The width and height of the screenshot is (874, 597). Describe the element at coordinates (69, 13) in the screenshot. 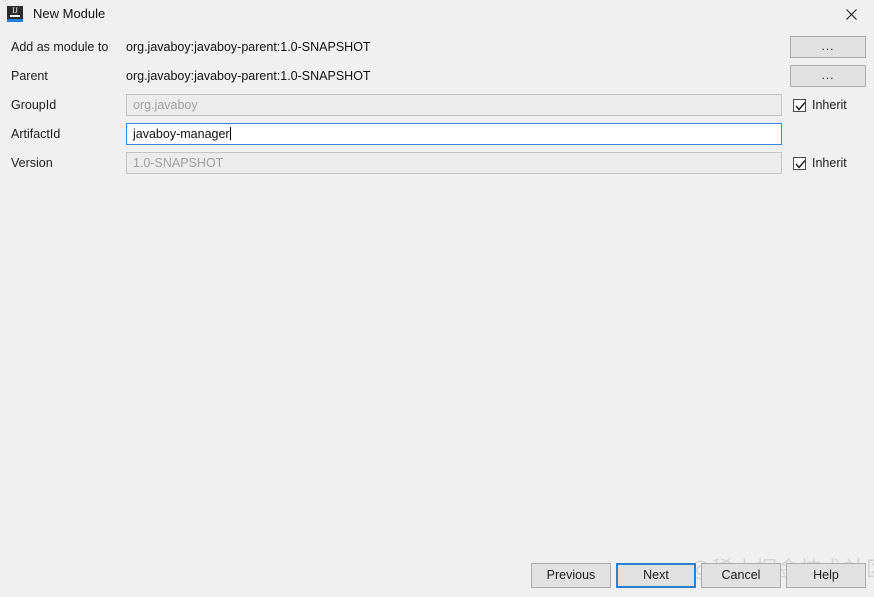

I see `window-title: New Module` at that location.